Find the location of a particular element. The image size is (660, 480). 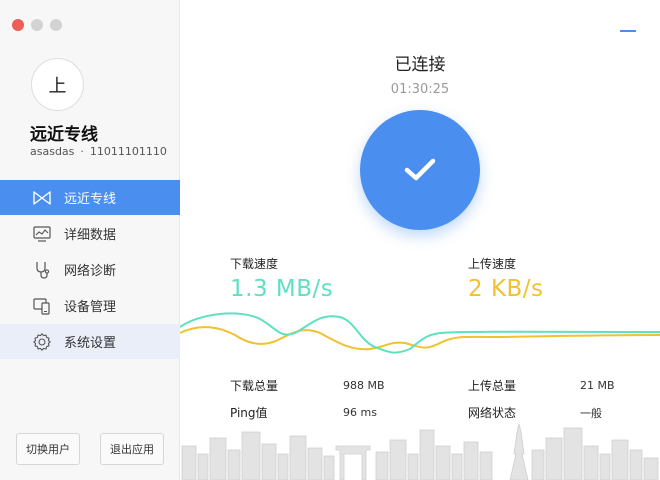

stat-key: 网络状态 is located at coordinates (492, 413).